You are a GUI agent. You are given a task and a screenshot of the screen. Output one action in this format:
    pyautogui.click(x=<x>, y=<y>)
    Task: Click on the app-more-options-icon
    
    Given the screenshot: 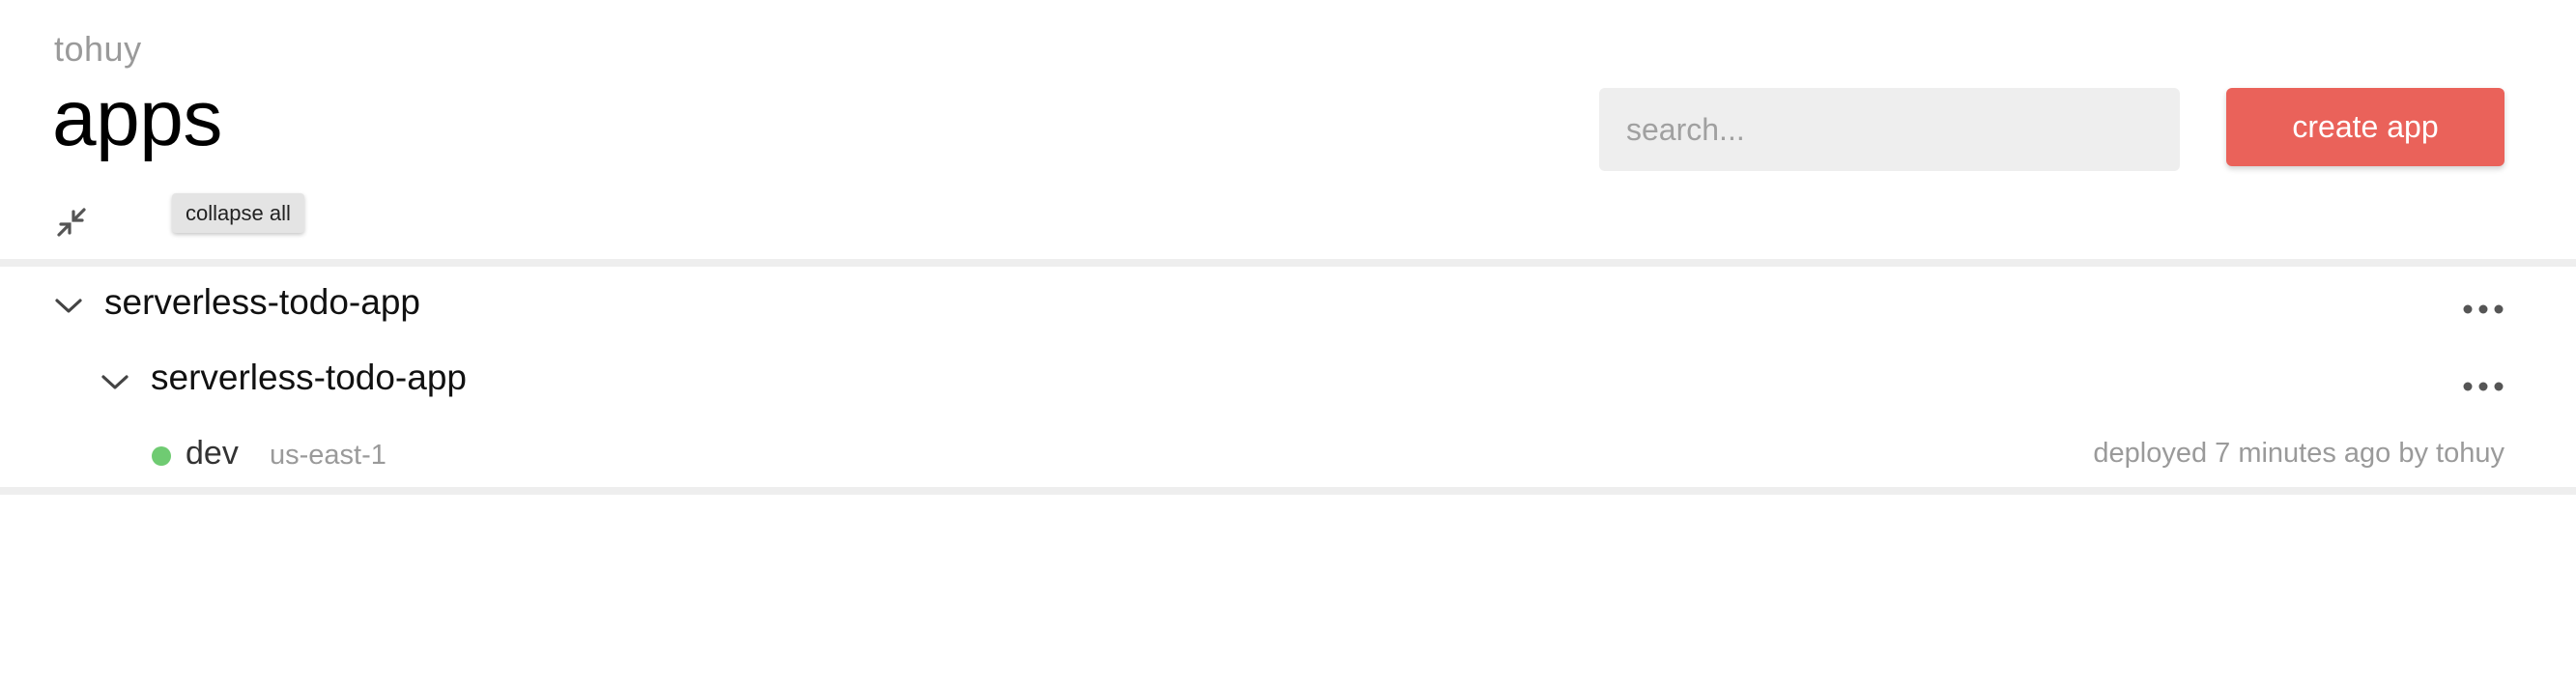 What is the action you would take?
    pyautogui.click(x=2483, y=309)
    